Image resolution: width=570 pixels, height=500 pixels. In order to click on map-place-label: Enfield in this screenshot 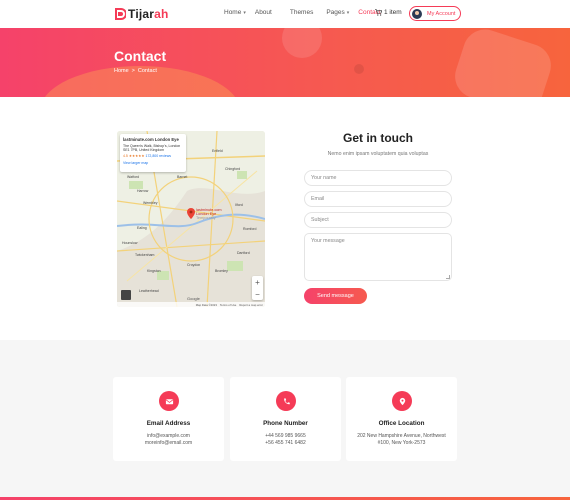, I will do `click(217, 151)`.